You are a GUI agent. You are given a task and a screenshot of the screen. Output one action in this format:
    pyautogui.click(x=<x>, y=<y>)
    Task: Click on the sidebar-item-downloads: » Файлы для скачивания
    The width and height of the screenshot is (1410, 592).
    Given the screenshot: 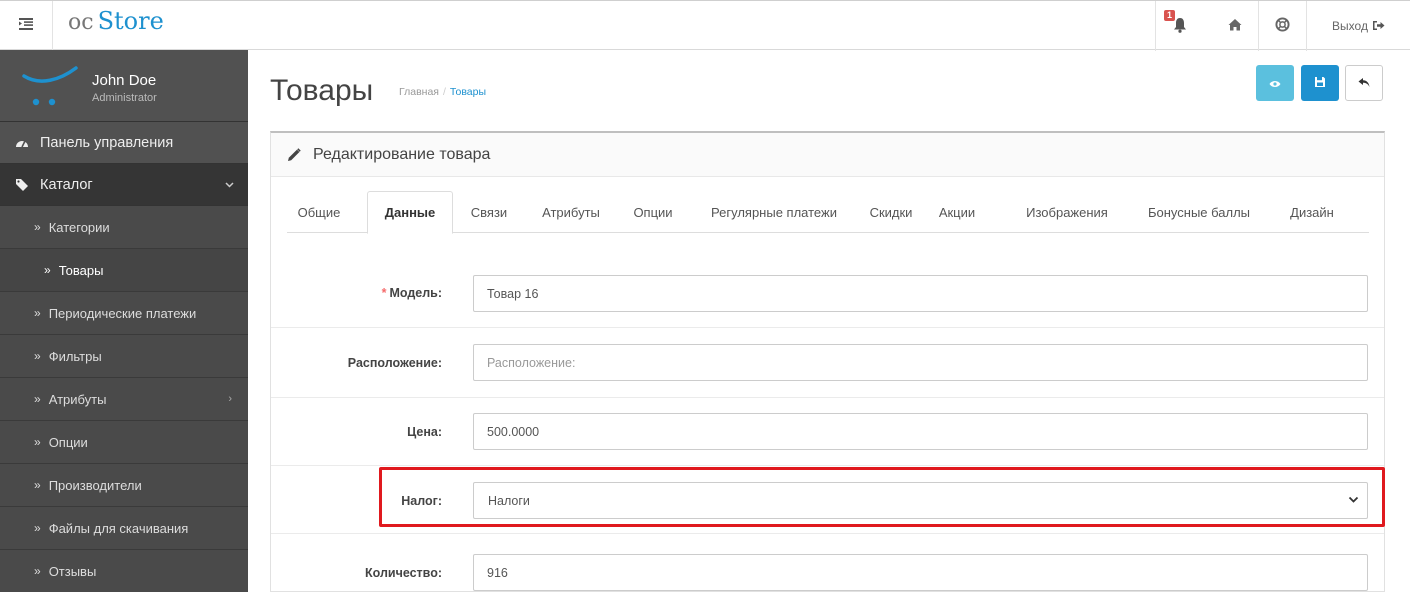 What is the action you would take?
    pyautogui.click(x=124, y=528)
    